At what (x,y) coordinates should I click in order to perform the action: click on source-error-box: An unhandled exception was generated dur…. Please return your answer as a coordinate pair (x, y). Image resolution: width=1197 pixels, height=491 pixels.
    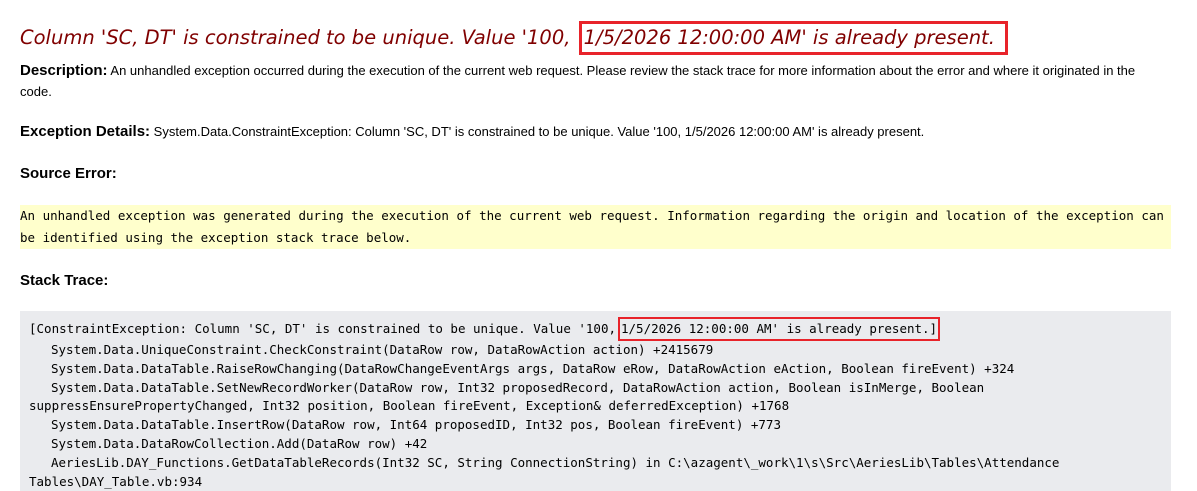
    Looking at the image, I should click on (595, 227).